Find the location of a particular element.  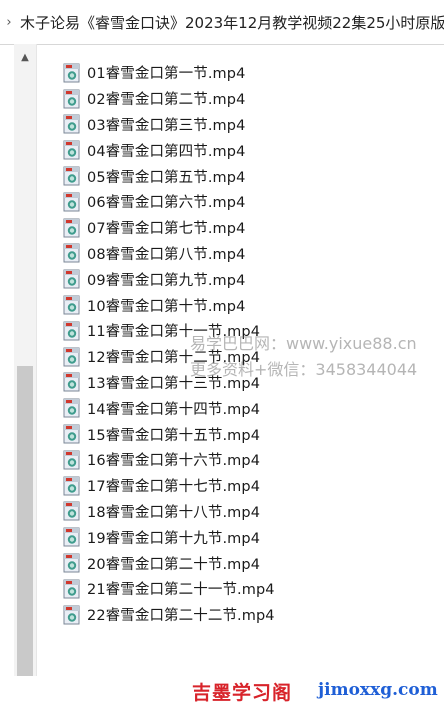

file-name: 16睿雪金口第十六节.mp4 is located at coordinates (174, 461).